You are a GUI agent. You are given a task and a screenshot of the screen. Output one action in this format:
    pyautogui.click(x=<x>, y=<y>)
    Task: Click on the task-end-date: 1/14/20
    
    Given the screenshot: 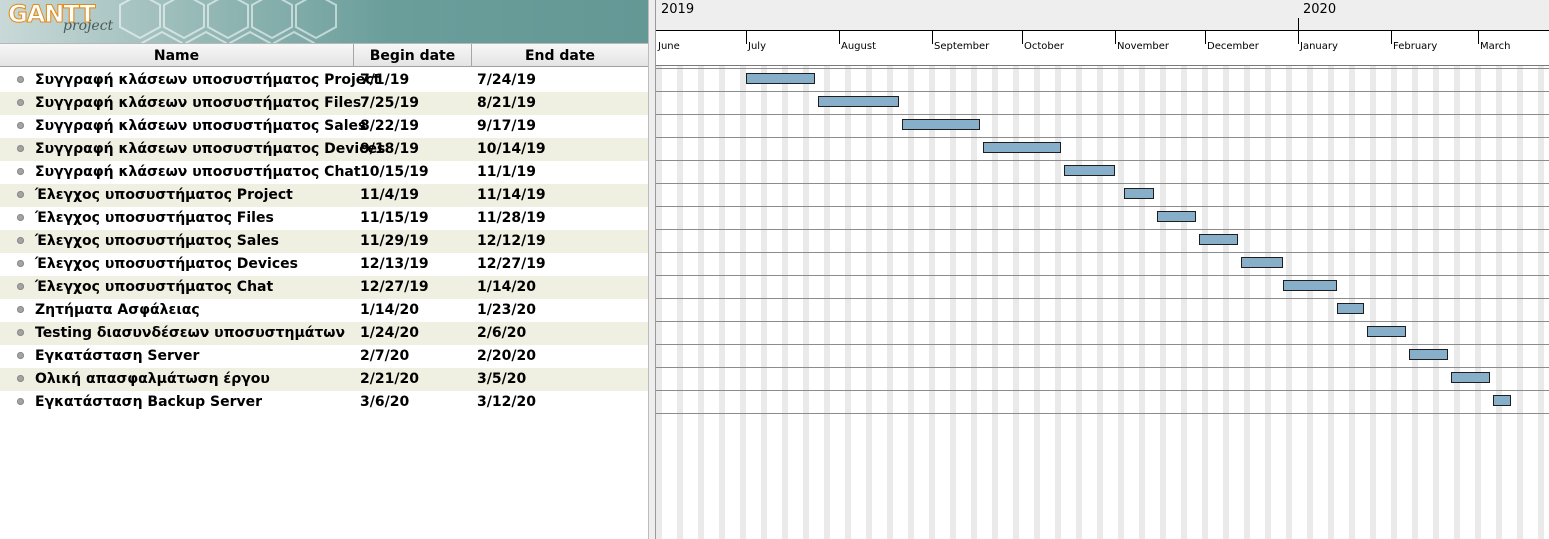 What is the action you would take?
    pyautogui.click(x=506, y=287)
    